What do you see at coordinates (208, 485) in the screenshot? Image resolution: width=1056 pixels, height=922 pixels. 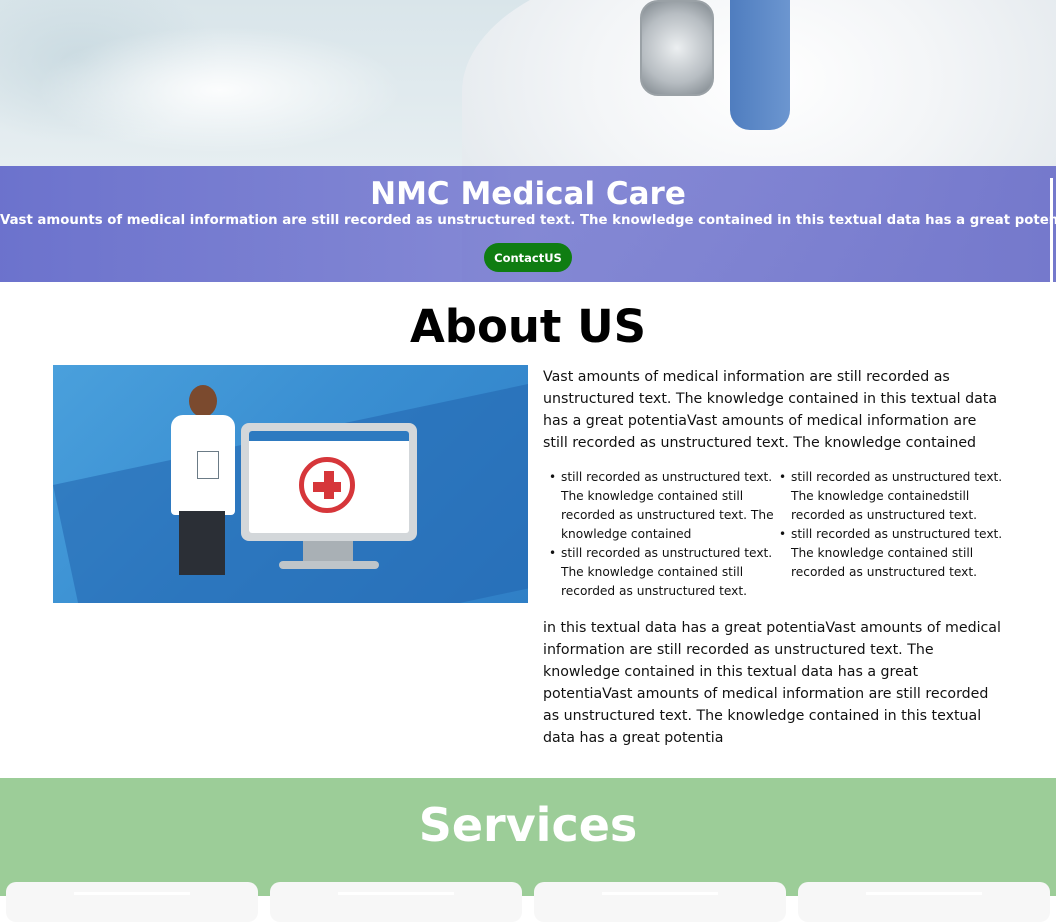 I see `doctor-figure` at bounding box center [208, 485].